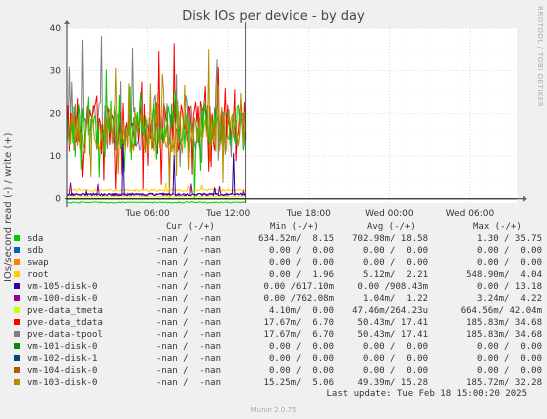 The height and width of the screenshot is (419, 547). What do you see at coordinates (65, 311) in the screenshot?
I see `legend-name: pve-data_tmeta` at bounding box center [65, 311].